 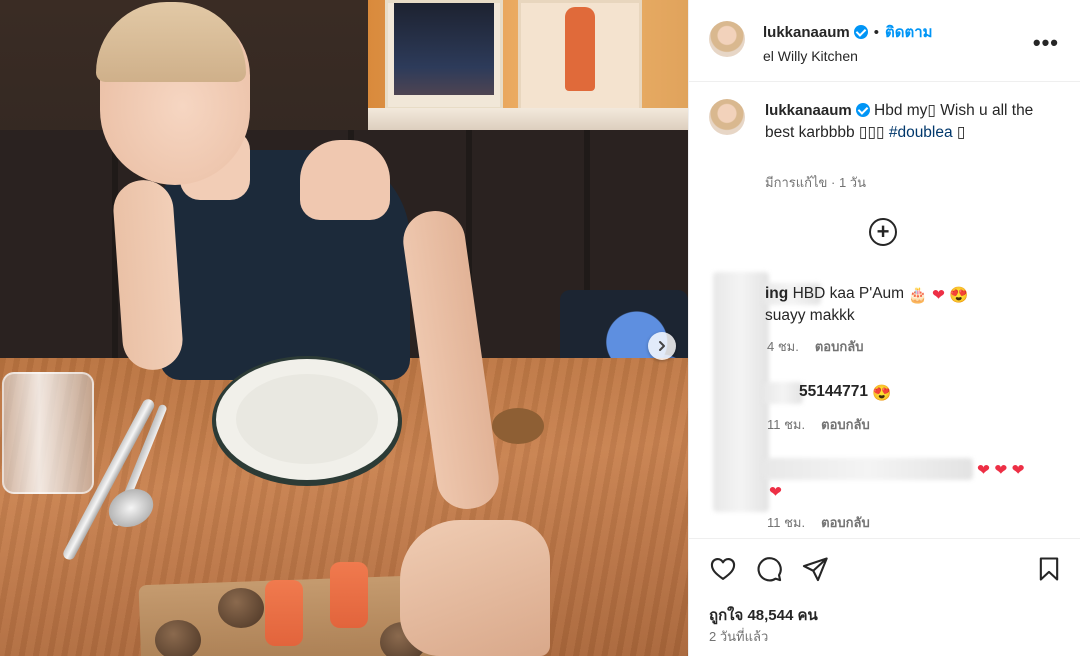 I want to click on hashtag-link: #doublea, so click(x=921, y=132).